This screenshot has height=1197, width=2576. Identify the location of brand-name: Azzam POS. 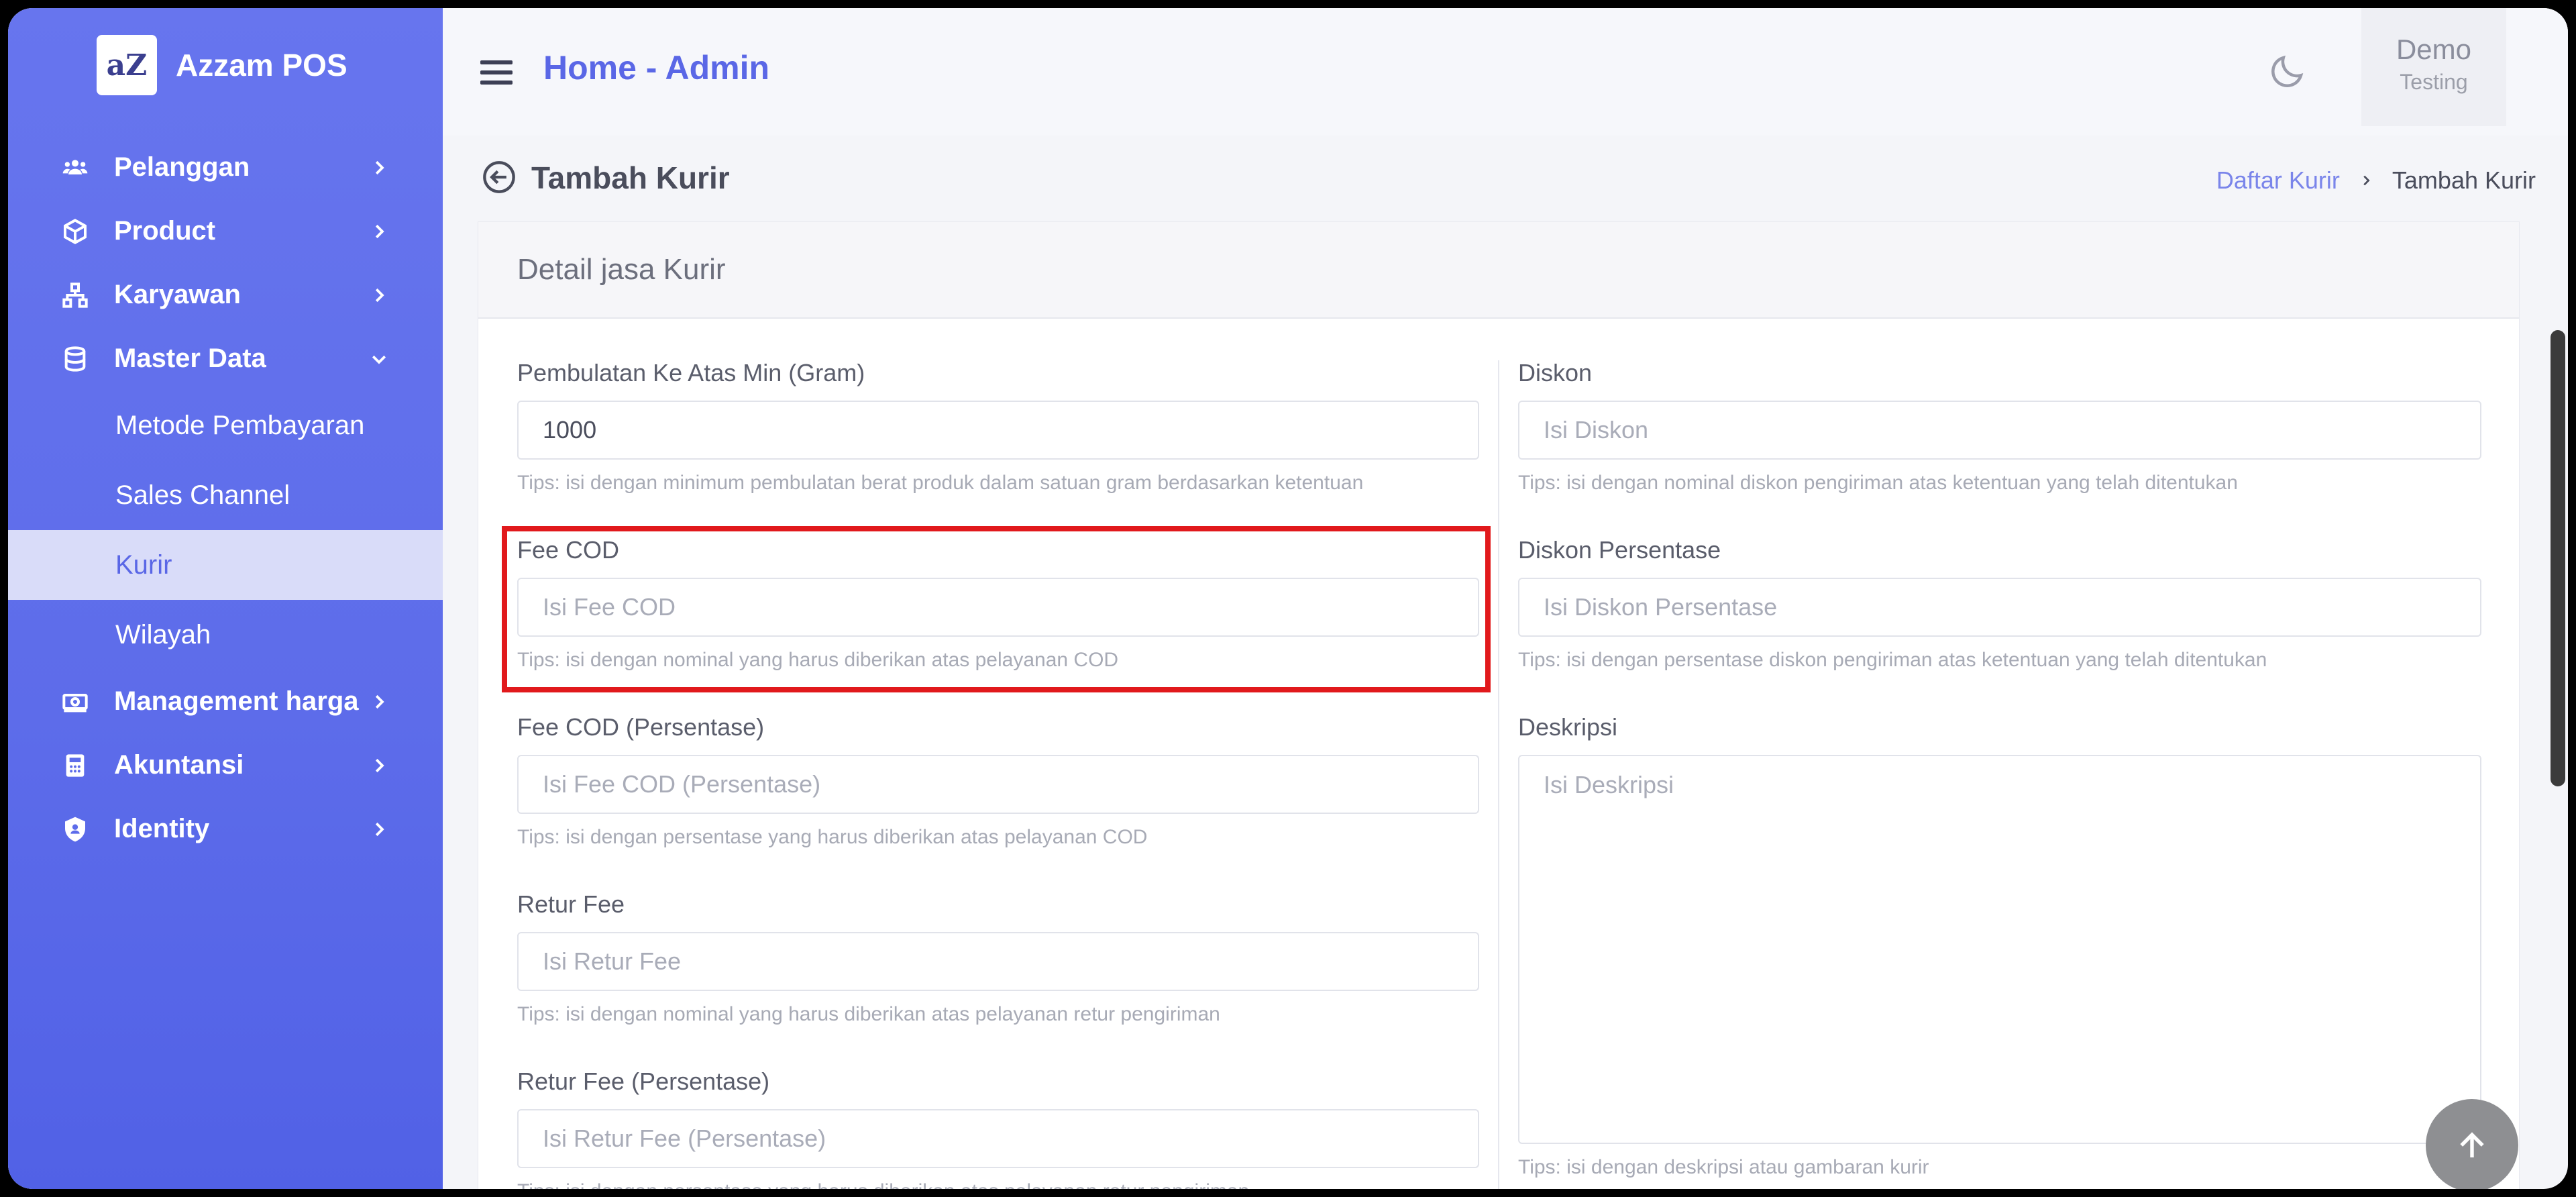
(261, 65).